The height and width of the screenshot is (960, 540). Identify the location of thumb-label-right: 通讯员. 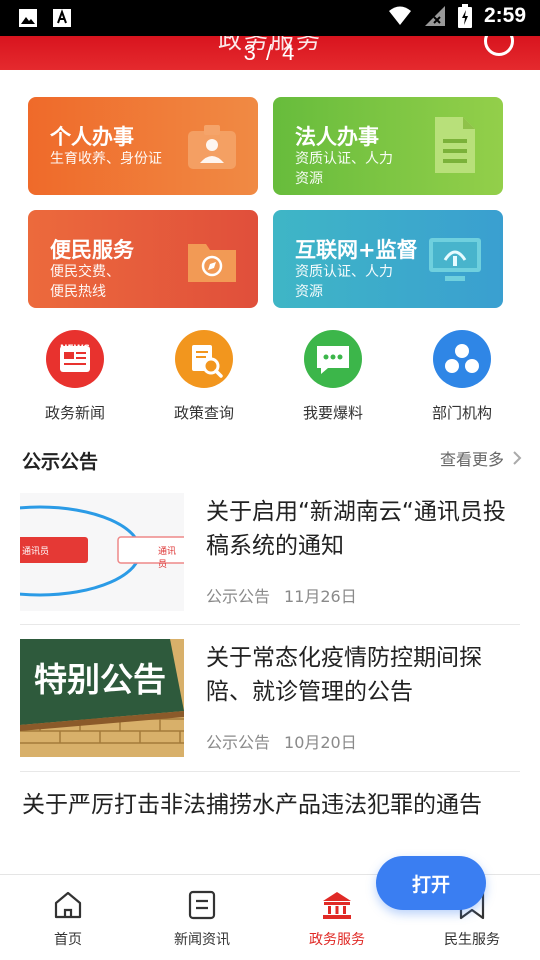
(167, 558).